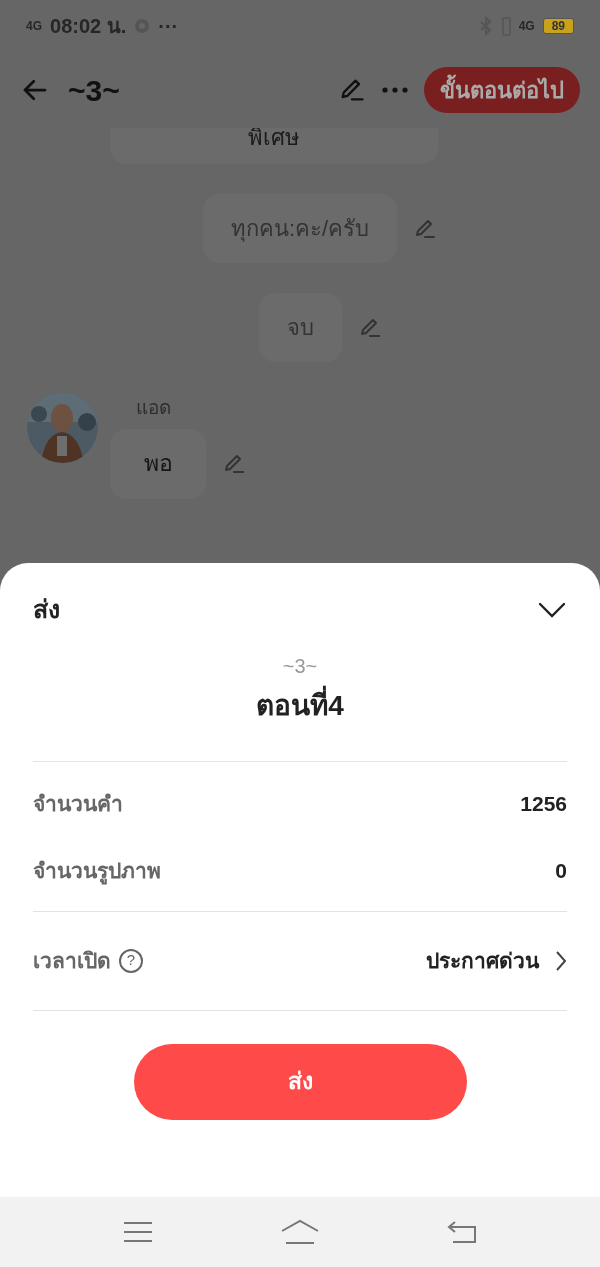  I want to click on menu-icon, so click(138, 1232).